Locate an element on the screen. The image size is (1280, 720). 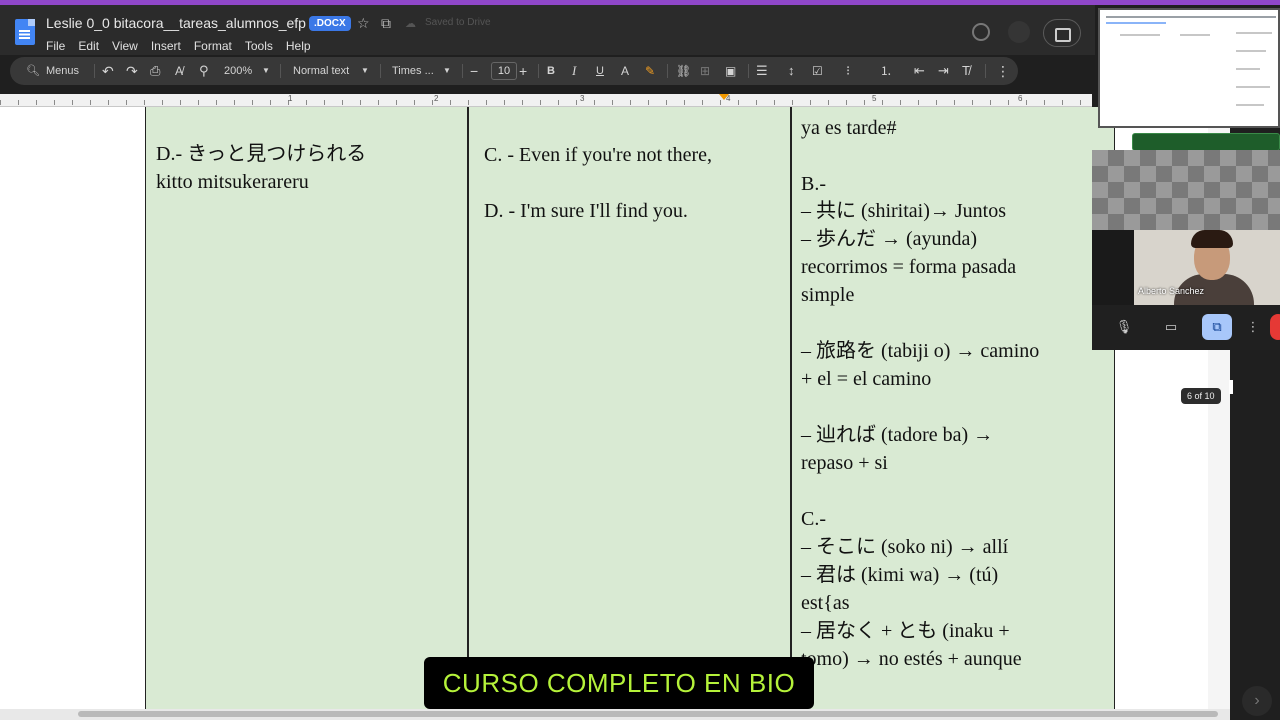
ruler-mark: 5 is located at coordinates (874, 98).